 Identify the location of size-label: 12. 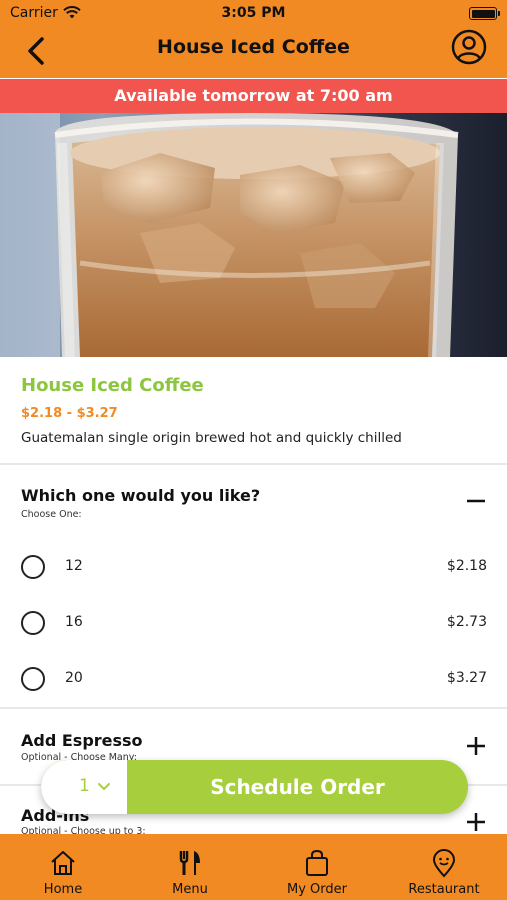
(74, 566).